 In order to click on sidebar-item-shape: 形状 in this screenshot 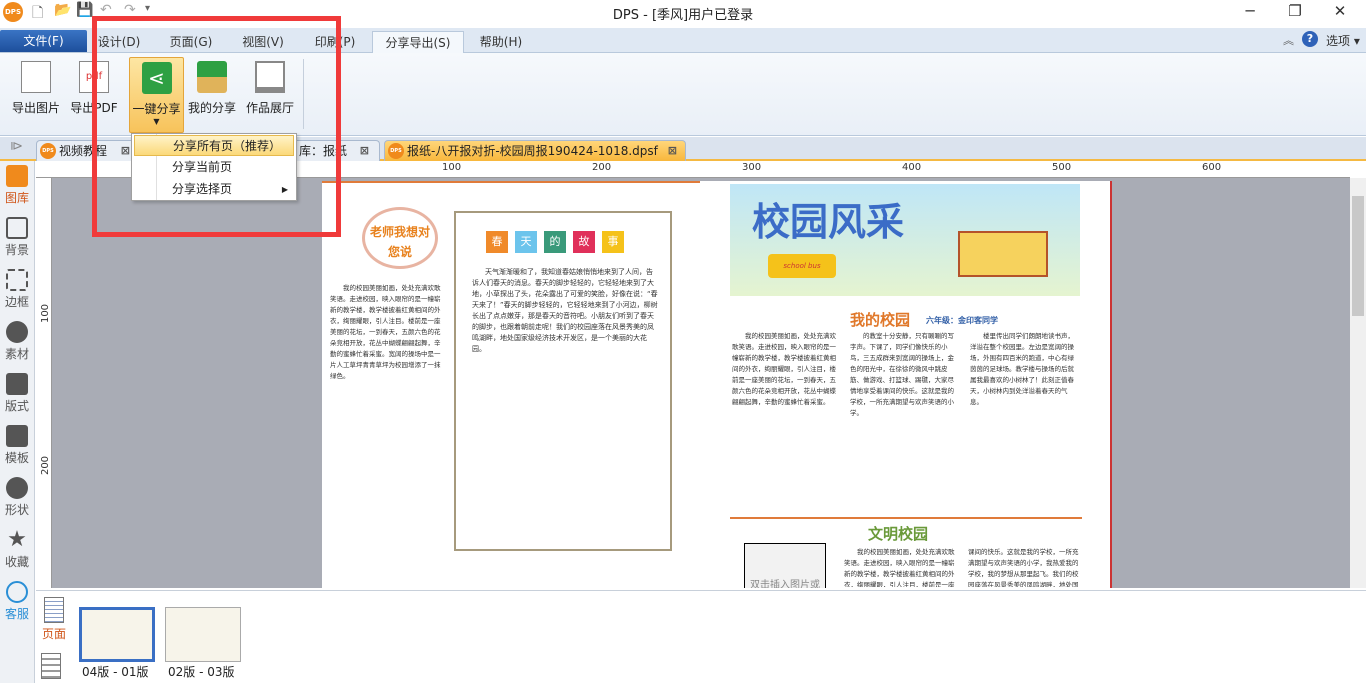, I will do `click(17, 499)`.